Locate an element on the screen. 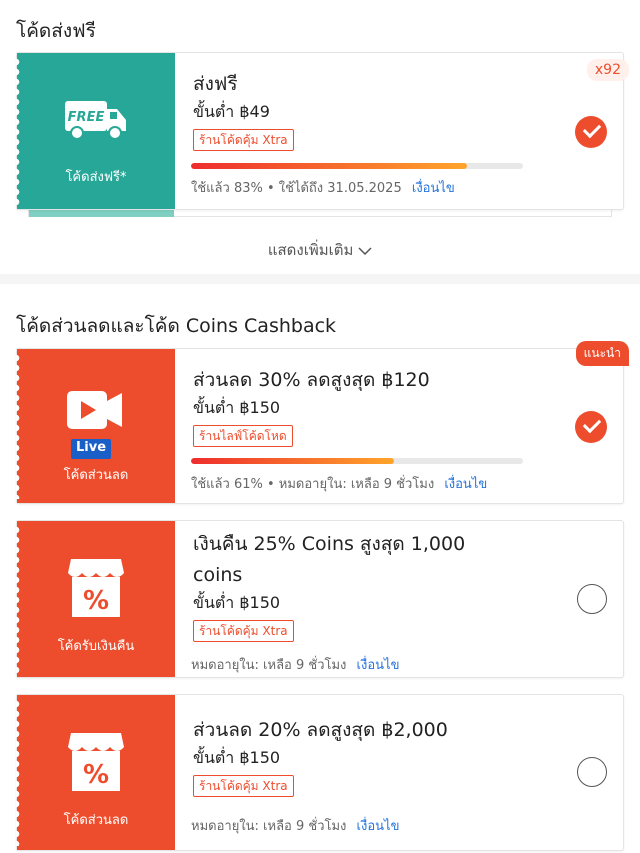 The width and height of the screenshot is (640, 853). voucher-left-panel: Live โค้ดส่วนลด is located at coordinates (95, 426).